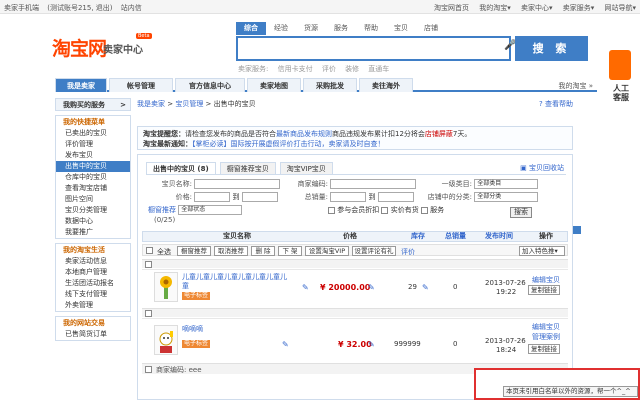 This screenshot has width=640, height=400. I want to click on sidebar-item: 线下支付管理, so click(93, 294).